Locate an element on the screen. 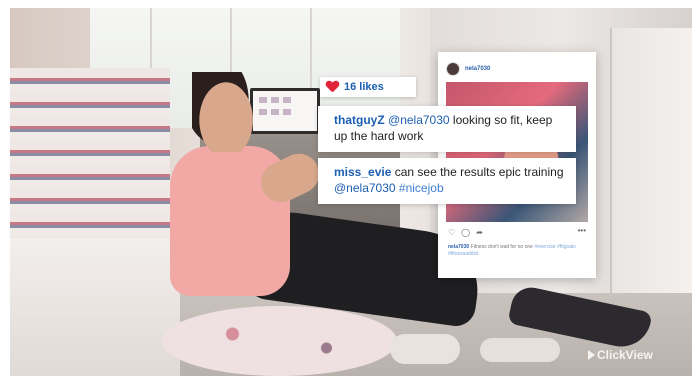 This screenshot has height=378, width=700. comment-hashtag: #nicejob is located at coordinates (421, 188).